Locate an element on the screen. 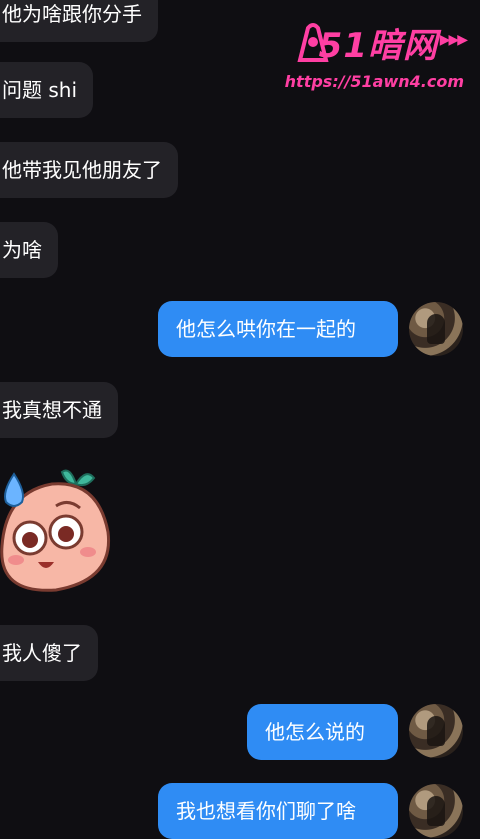 This screenshot has height=839, width=480. message-bubble-incoming: 他为啥跟你分手 is located at coordinates (79, 21).